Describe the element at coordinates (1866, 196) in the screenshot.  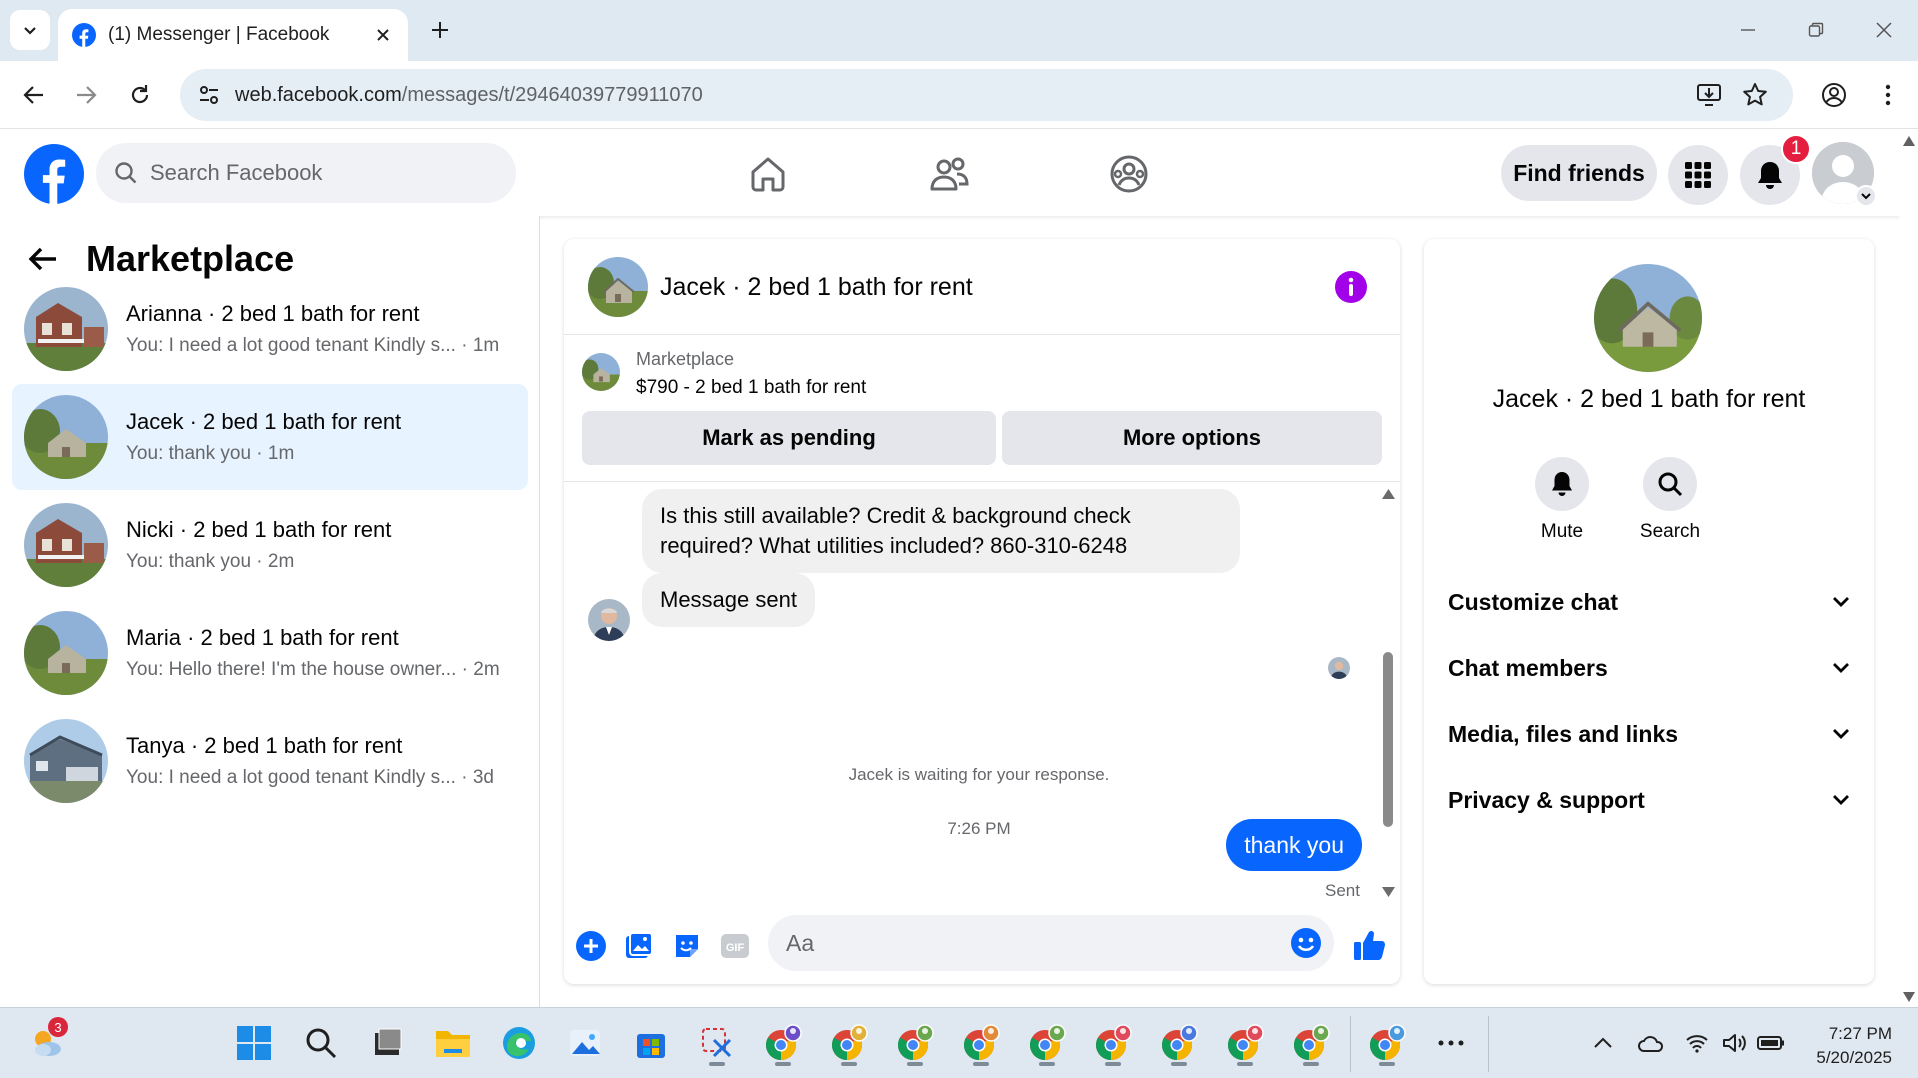
I see `account-menu-chevron` at that location.